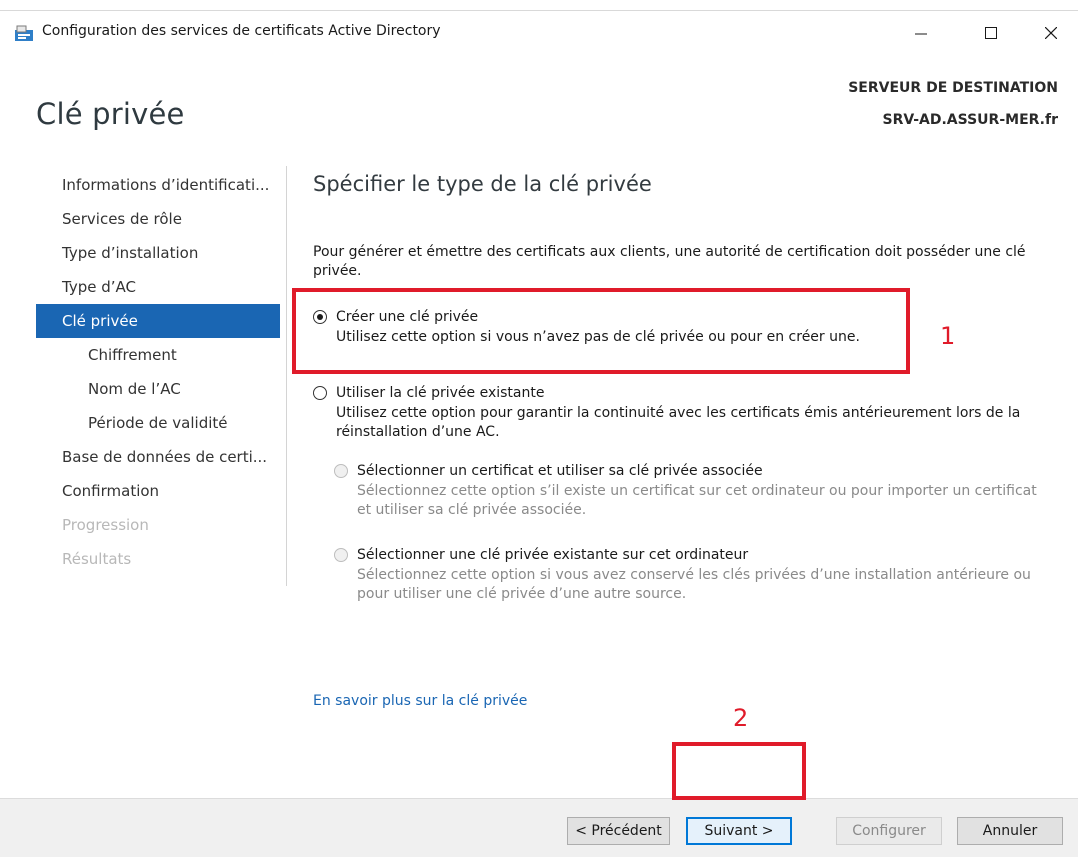 This screenshot has width=1078, height=857. What do you see at coordinates (158, 355) in the screenshot?
I see `nav-item-cryptography: Chiffrement` at bounding box center [158, 355].